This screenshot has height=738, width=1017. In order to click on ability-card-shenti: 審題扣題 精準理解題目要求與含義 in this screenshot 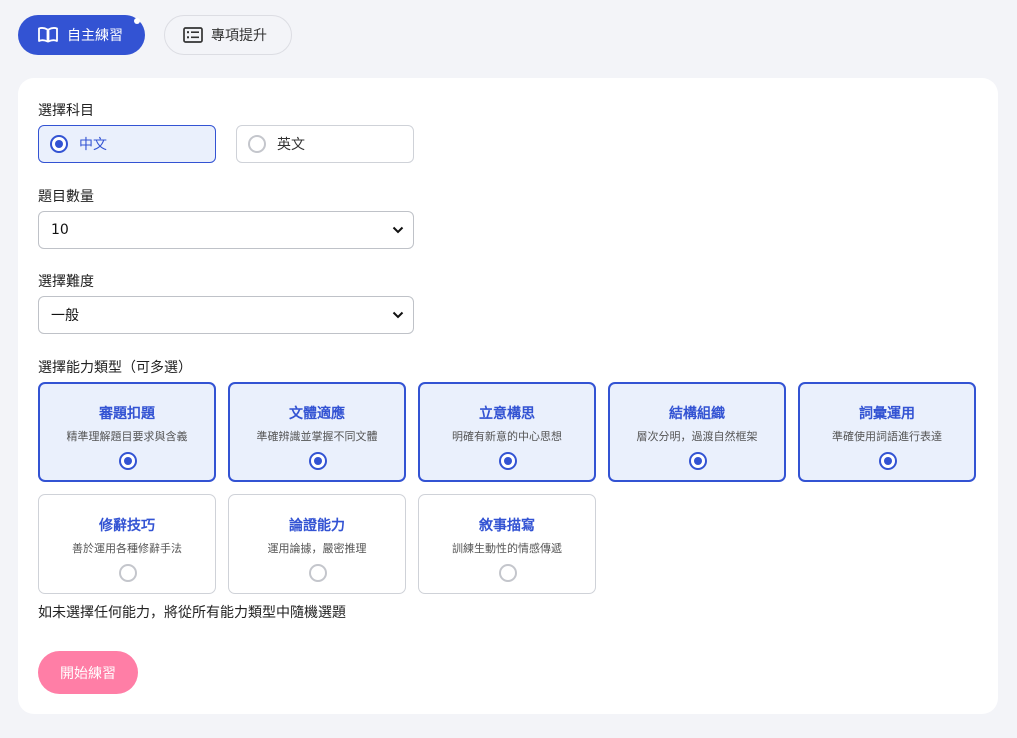, I will do `click(127, 432)`.